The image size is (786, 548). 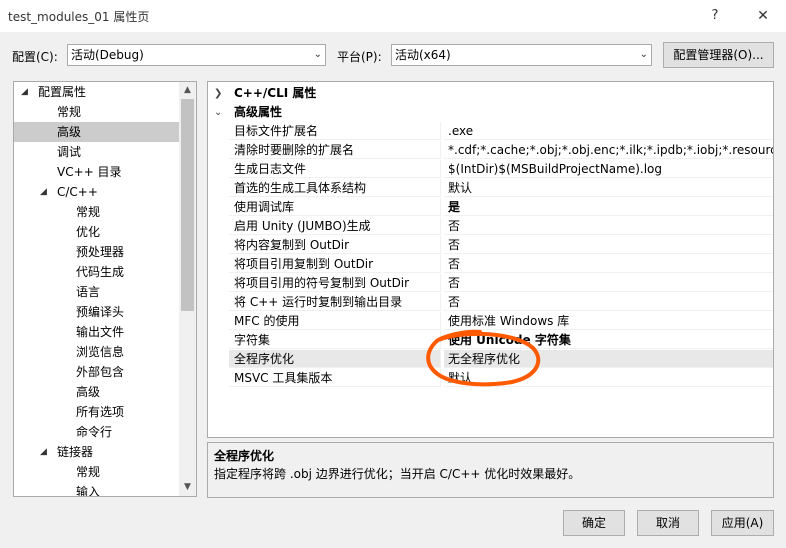 I want to click on apply-button: 应用(A), so click(x=742, y=523).